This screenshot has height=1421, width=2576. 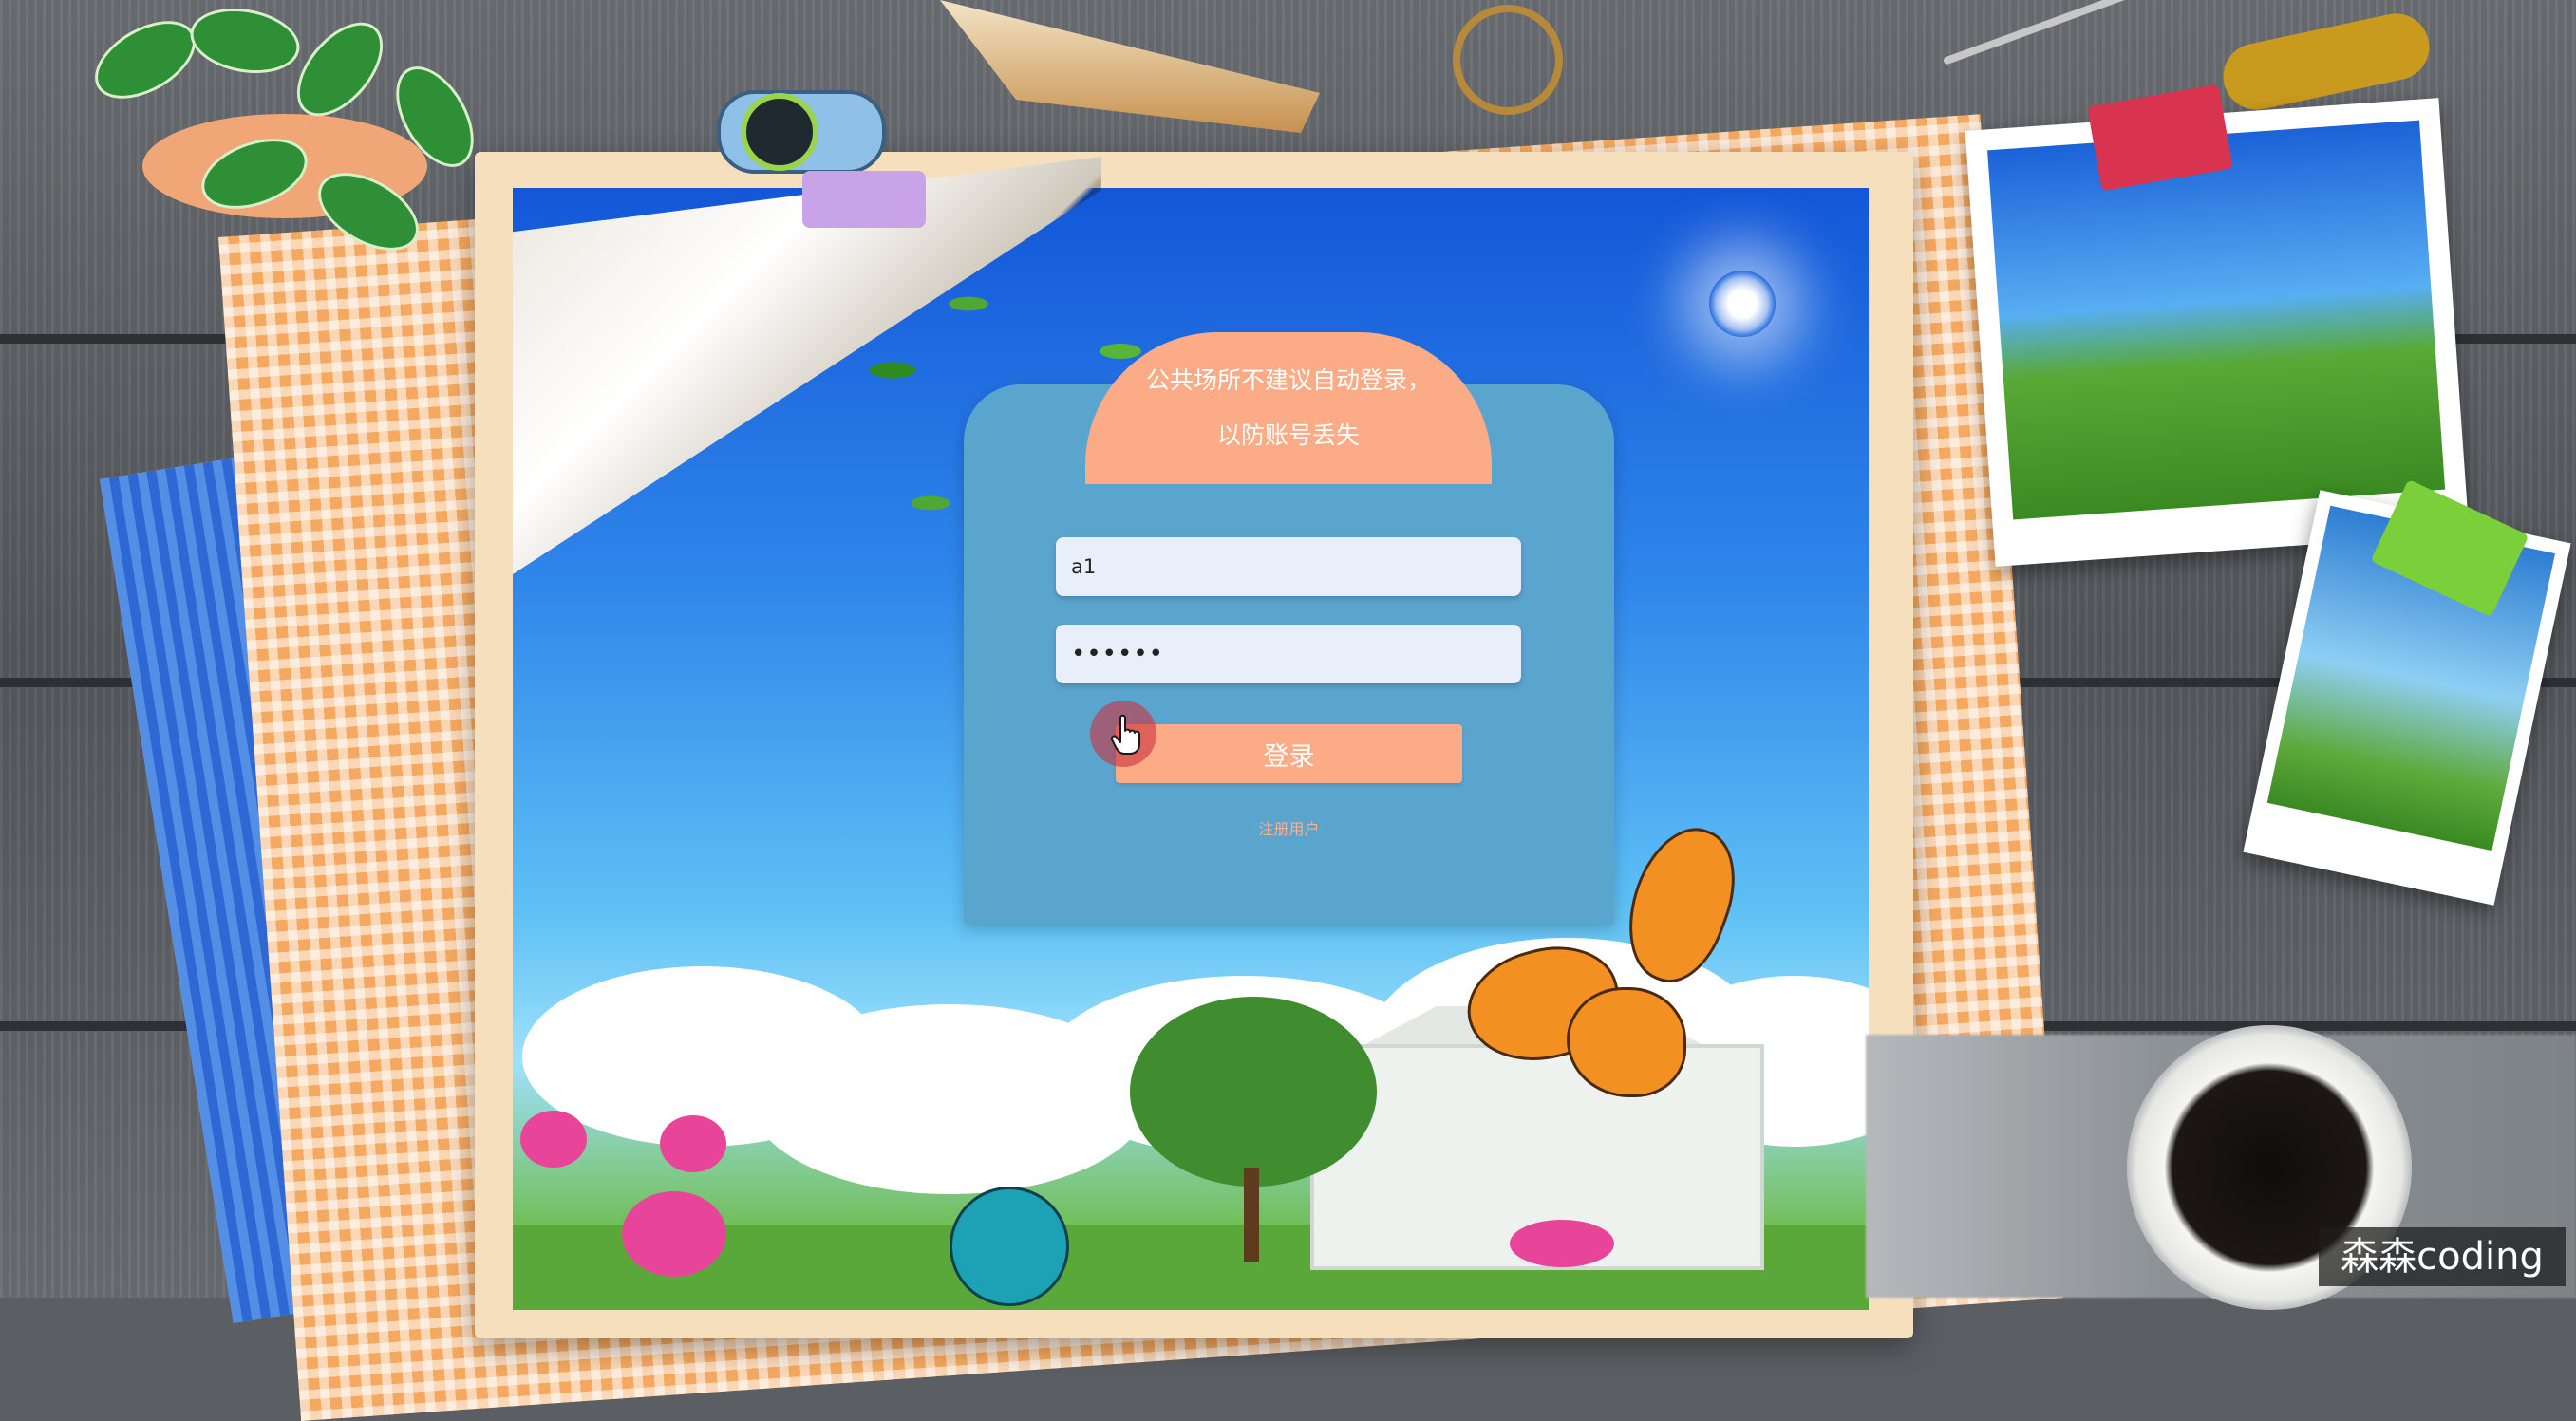 I want to click on sunflower-photo-image, so click(x=2216, y=320).